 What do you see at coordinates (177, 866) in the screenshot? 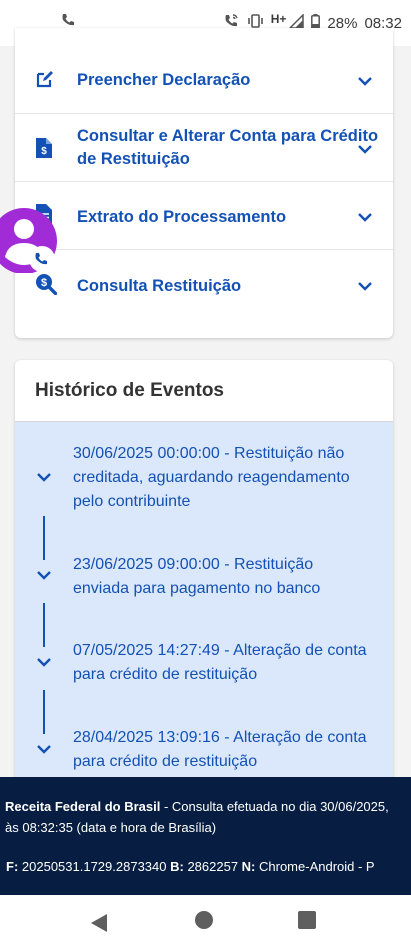
I see `b-label: B:` at bounding box center [177, 866].